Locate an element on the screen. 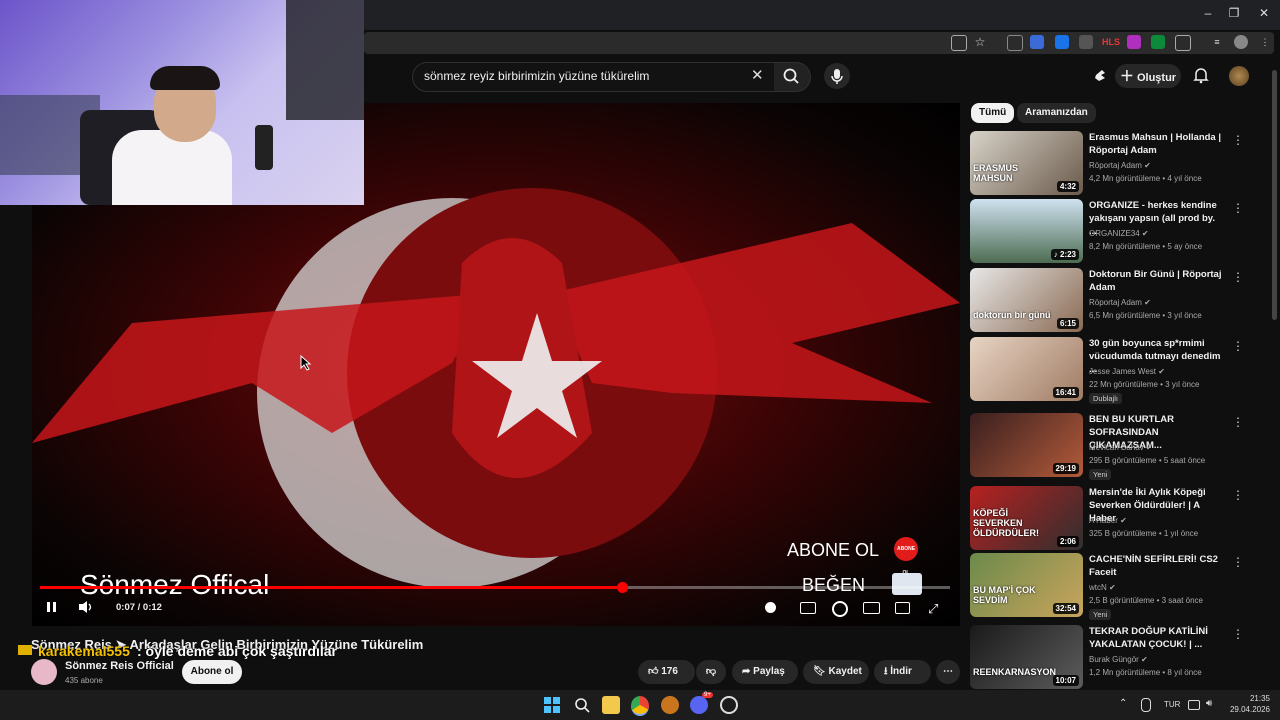 The height and width of the screenshot is (720, 1280). recommendation-thumbnail: doktorun bir günü 6:15 is located at coordinates (1026, 300).